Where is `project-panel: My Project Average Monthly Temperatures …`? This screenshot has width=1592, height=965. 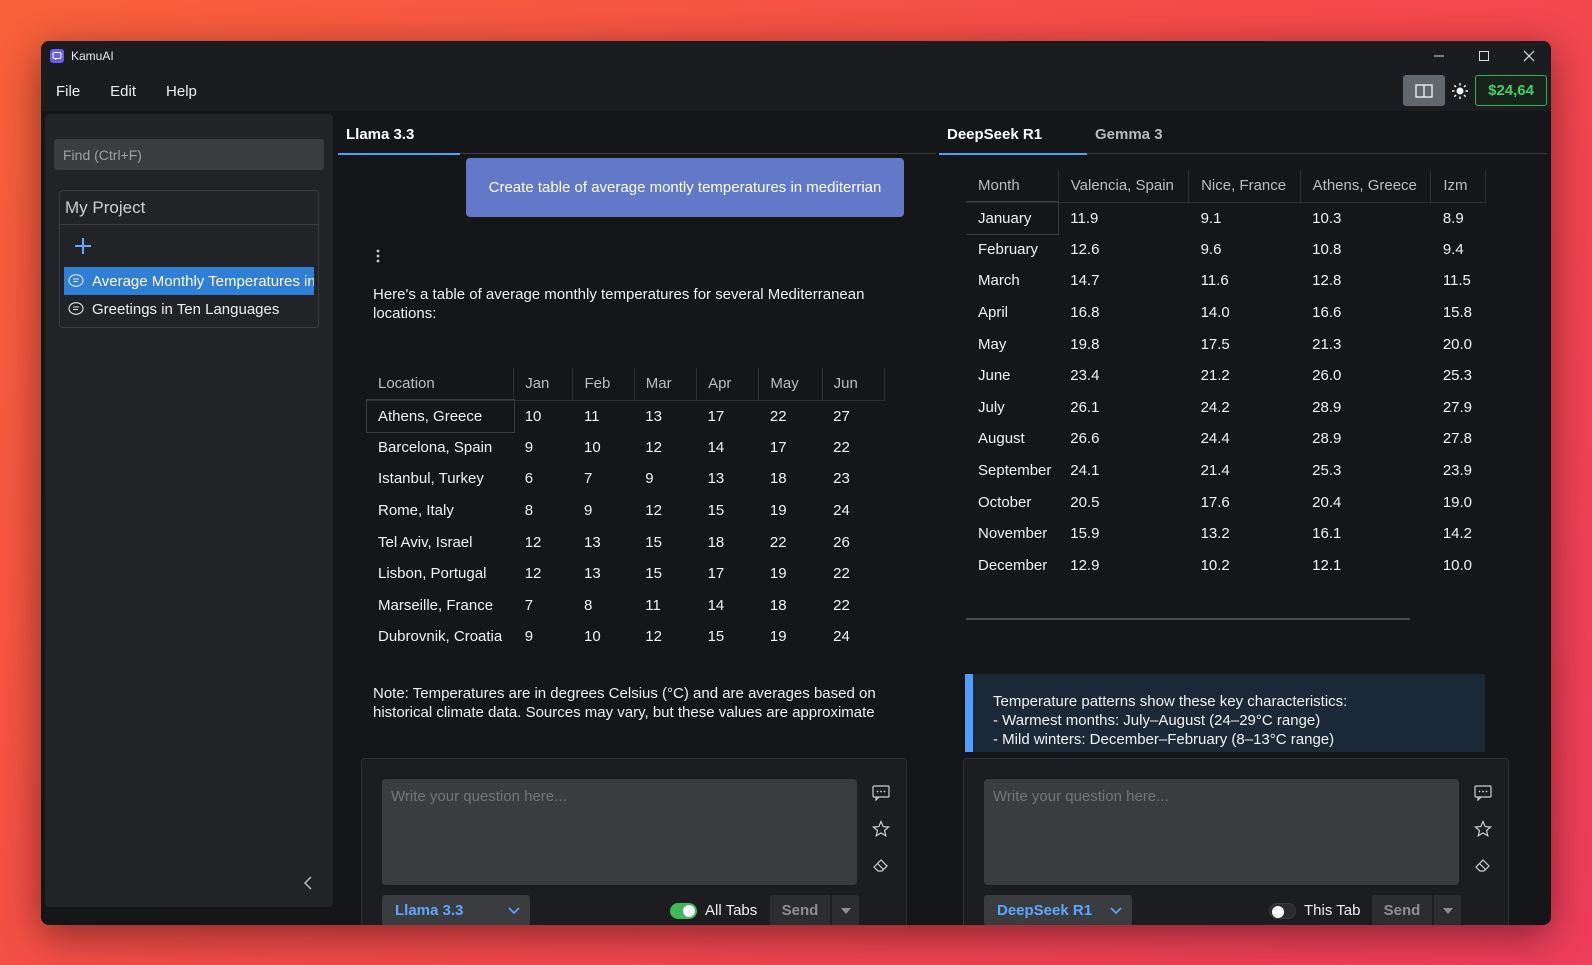 project-panel: My Project Average Monthly Temperatures … is located at coordinates (189, 259).